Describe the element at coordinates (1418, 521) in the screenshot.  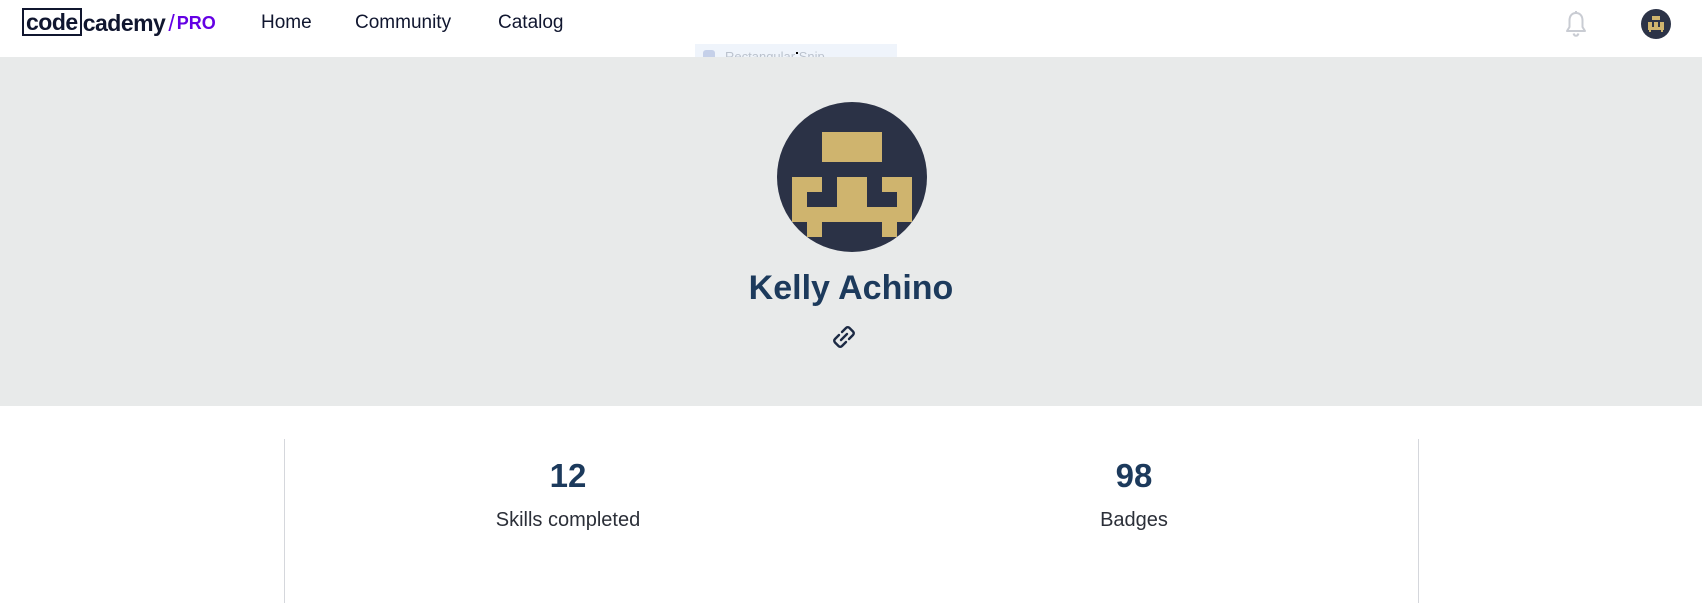
I see `stats-divider-right` at that location.